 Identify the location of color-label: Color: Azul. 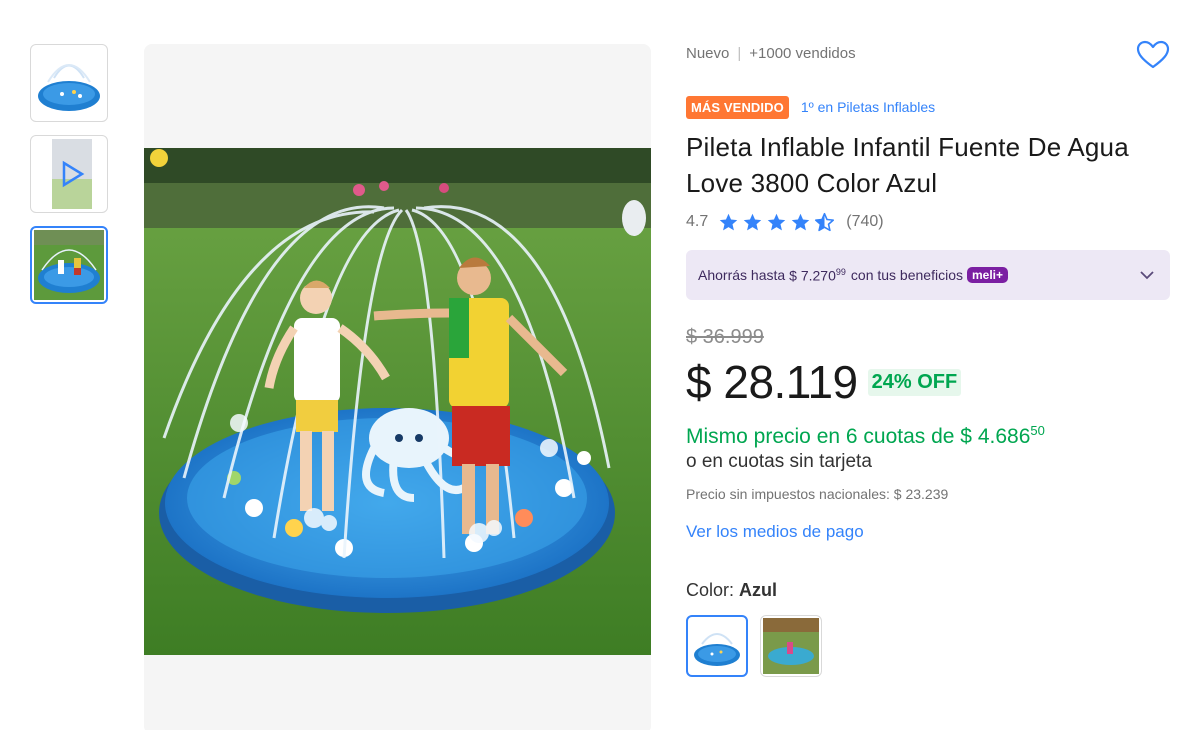
(928, 590).